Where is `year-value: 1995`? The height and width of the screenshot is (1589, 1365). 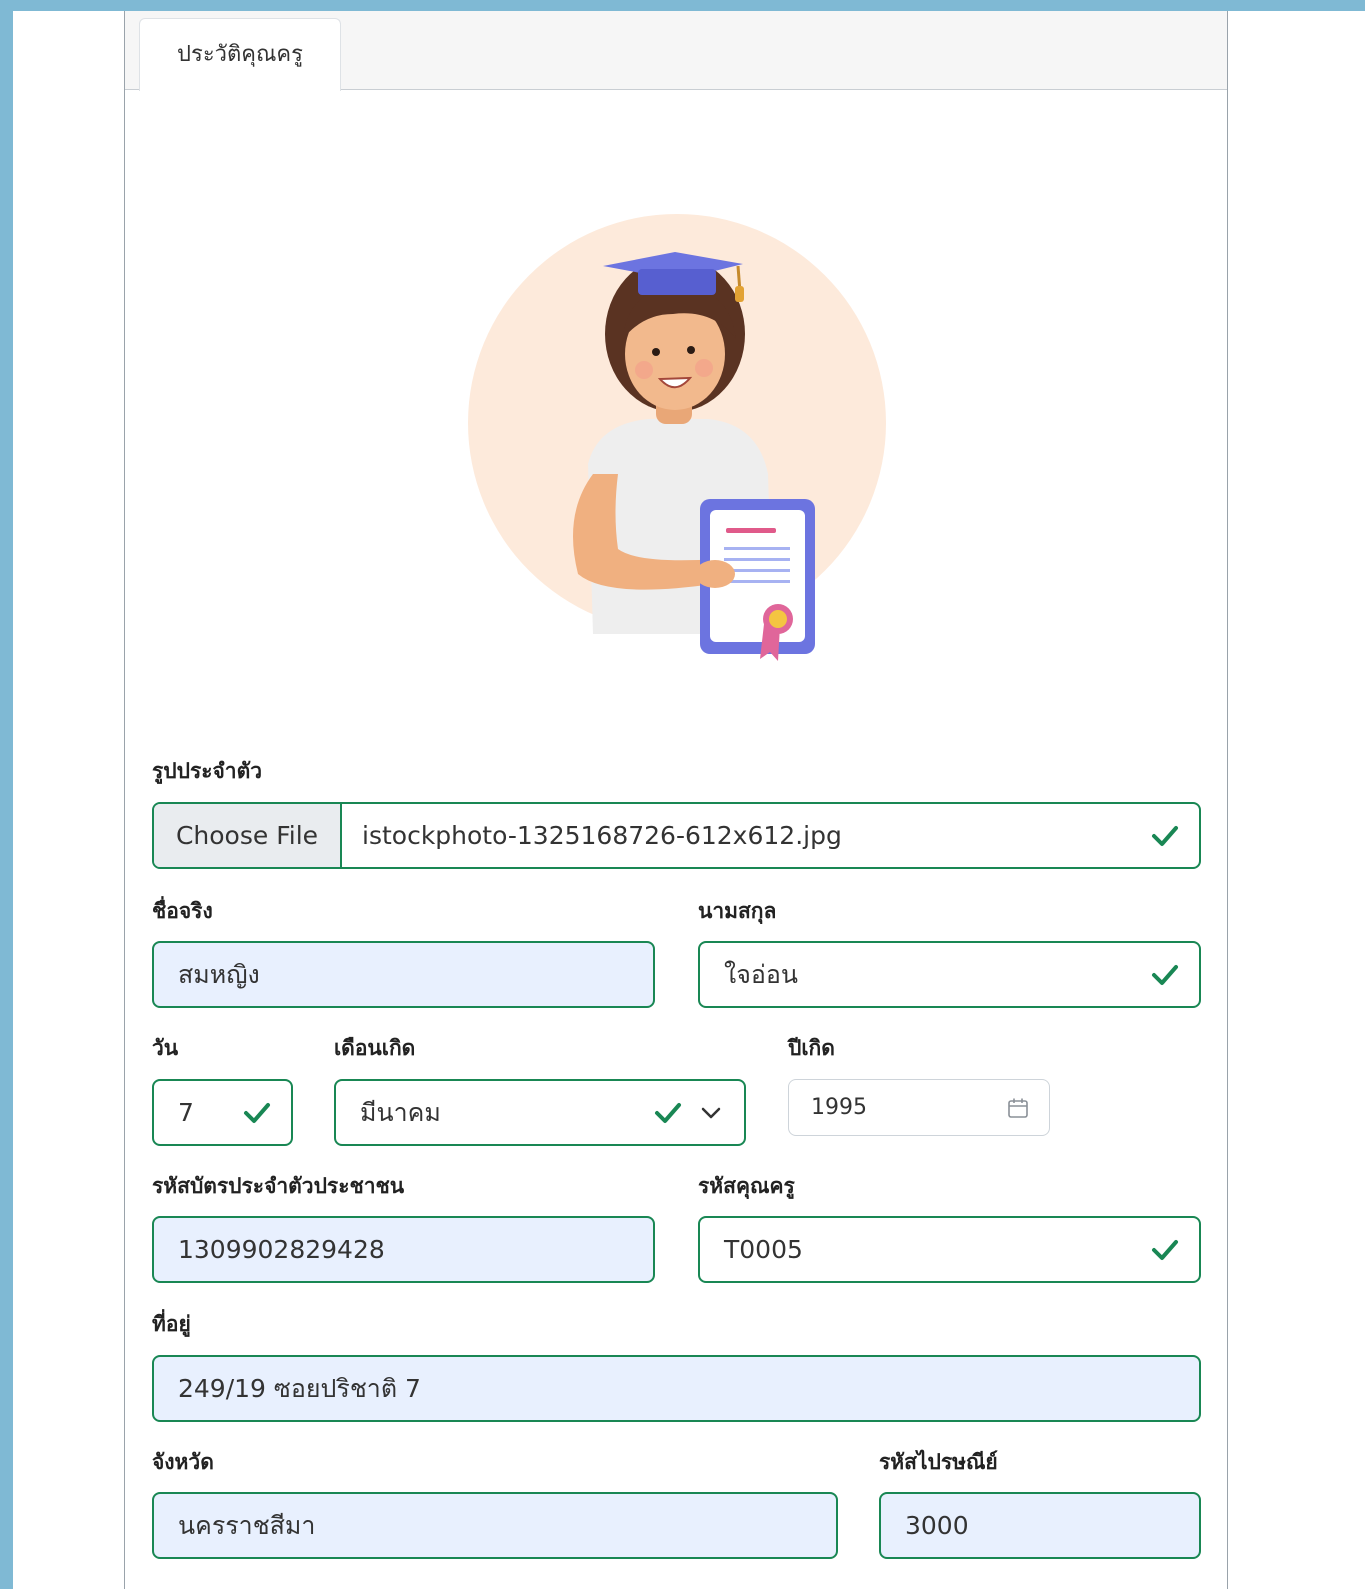 year-value: 1995 is located at coordinates (839, 1107).